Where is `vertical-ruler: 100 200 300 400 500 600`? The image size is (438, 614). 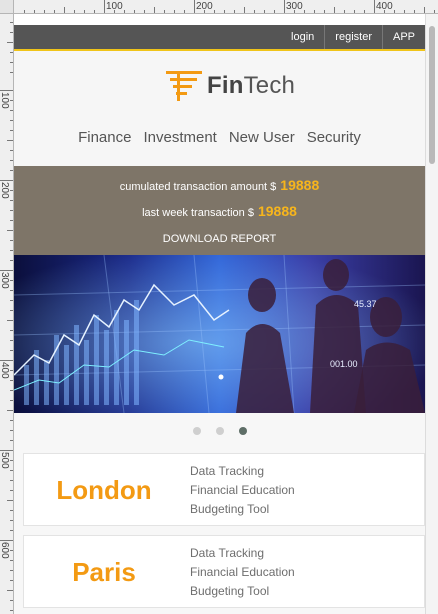 vertical-ruler: 100 200 300 400 500 600 is located at coordinates (7, 314).